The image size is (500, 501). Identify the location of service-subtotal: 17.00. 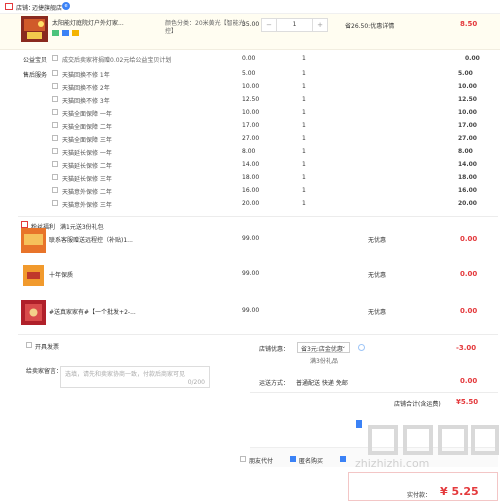
(467, 125).